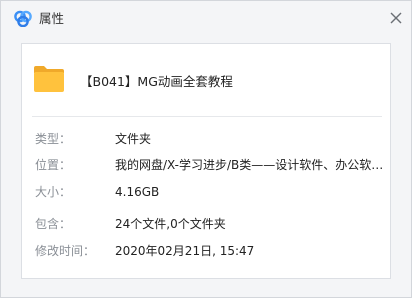  Describe the element at coordinates (206, 19) in the screenshot. I see `title-bar: 属性` at that location.